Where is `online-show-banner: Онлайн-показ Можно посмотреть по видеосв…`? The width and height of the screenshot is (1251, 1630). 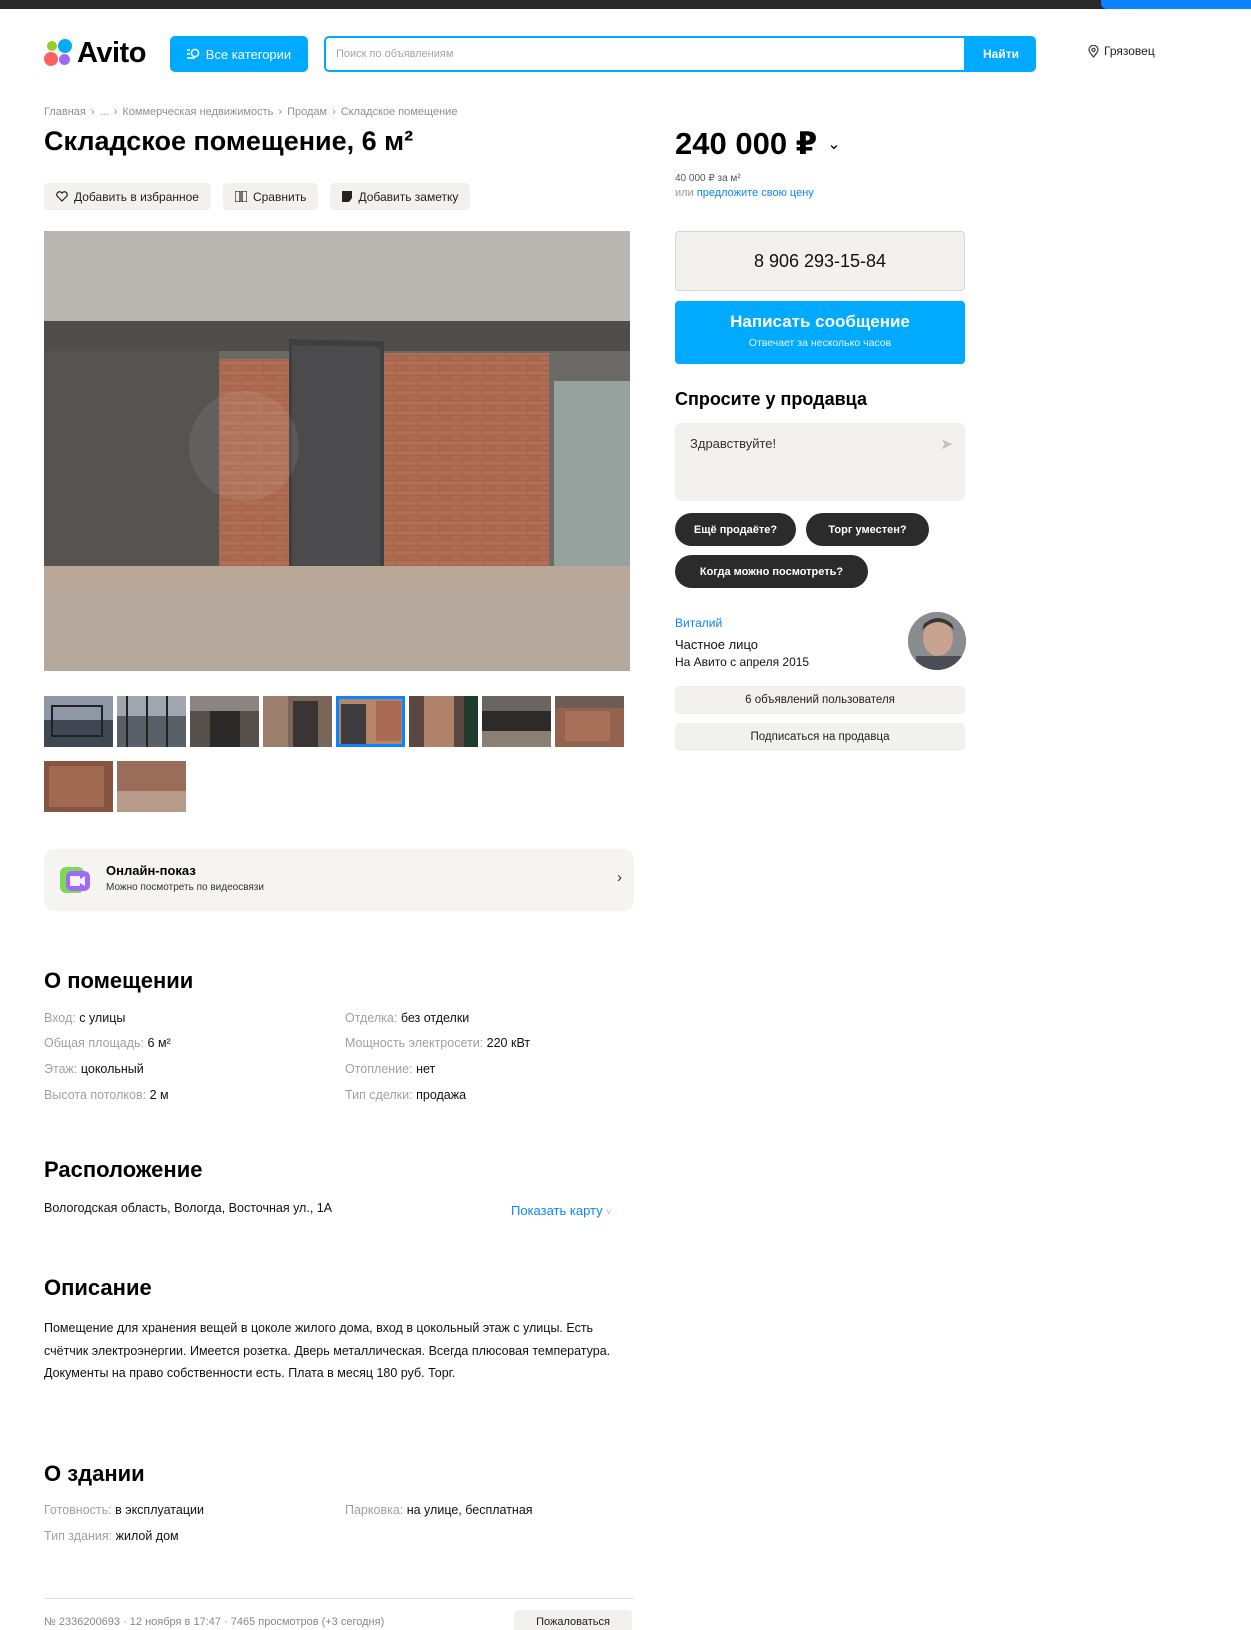
online-show-banner: Онлайн-показ Можно посмотреть по видеосв… is located at coordinates (339, 880).